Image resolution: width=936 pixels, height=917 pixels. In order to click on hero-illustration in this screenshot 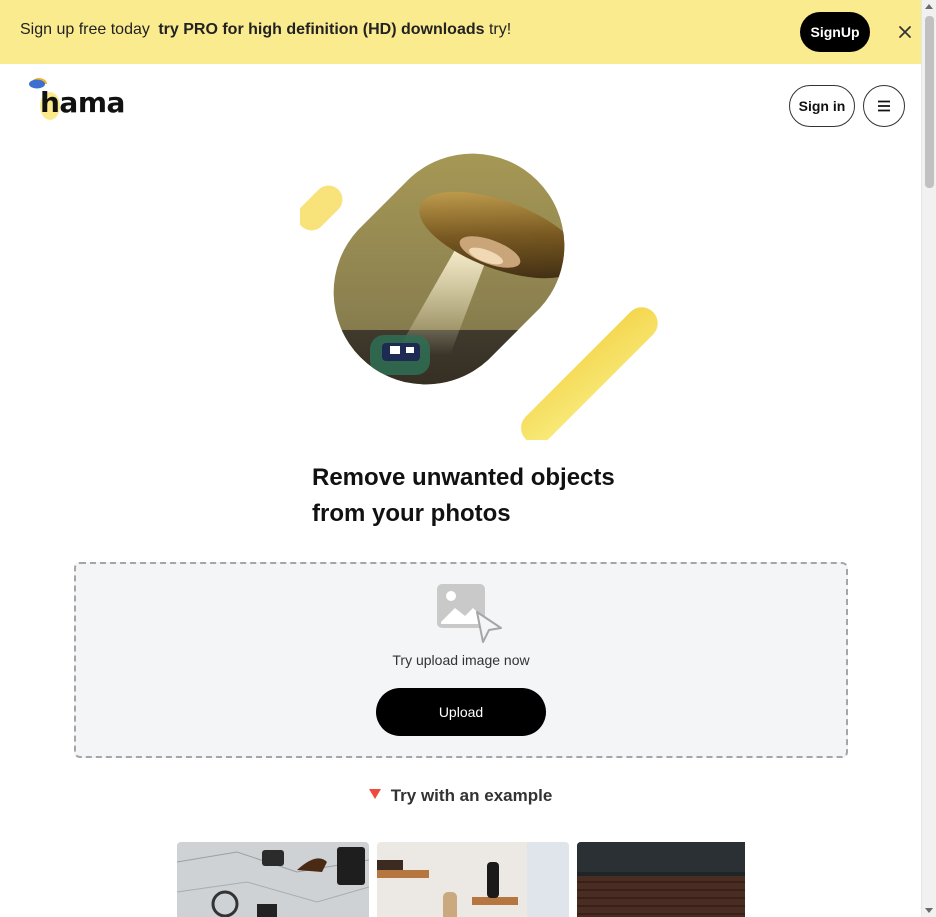, I will do `click(488, 292)`.